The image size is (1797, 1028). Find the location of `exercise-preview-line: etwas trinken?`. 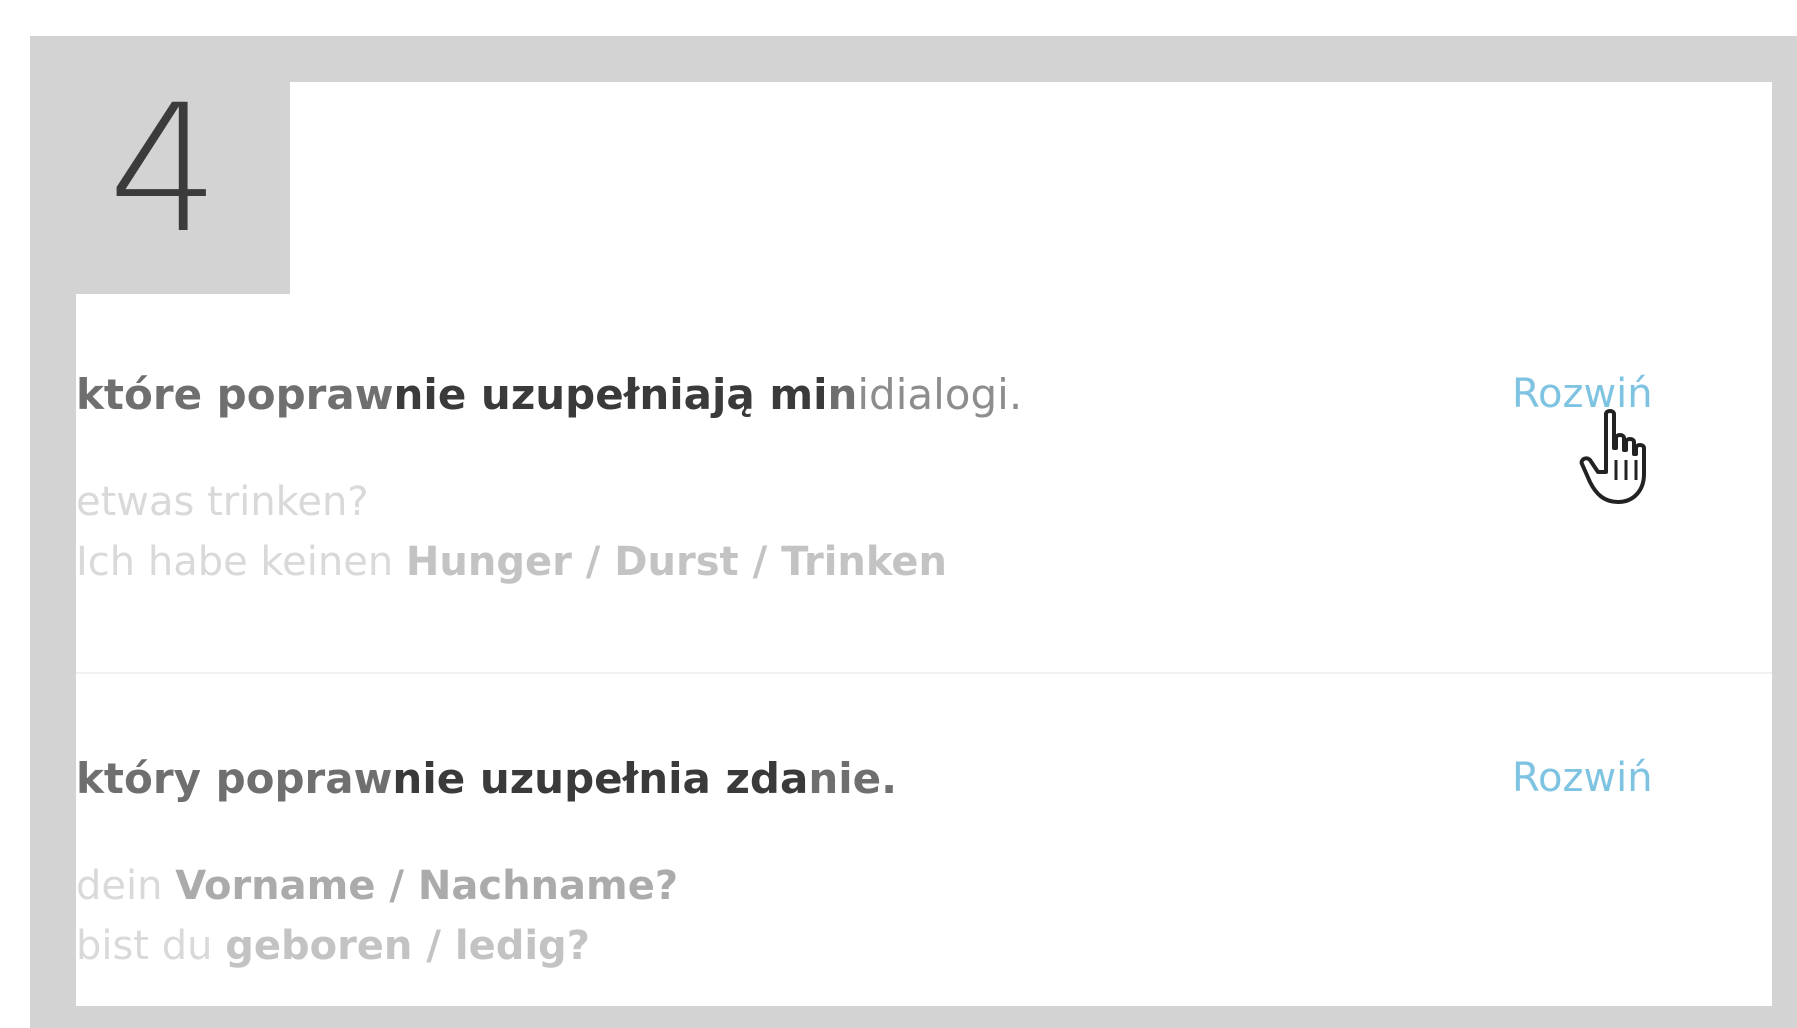

exercise-preview-line: etwas trinken? is located at coordinates (222, 502).